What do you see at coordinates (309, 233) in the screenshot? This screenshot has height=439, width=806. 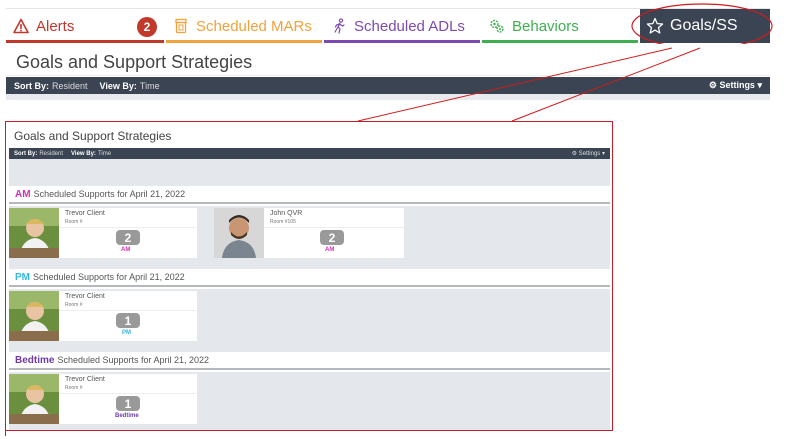 I see `resident-card: John QVR Room #105 2 AM` at bounding box center [309, 233].